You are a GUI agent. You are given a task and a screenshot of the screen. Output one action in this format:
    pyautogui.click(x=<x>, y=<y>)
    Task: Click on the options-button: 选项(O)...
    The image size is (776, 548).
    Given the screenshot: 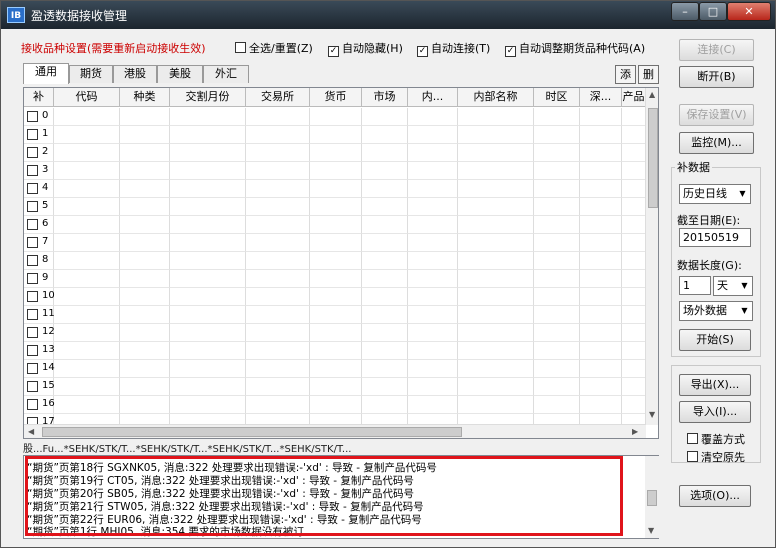 What is the action you would take?
    pyautogui.click(x=715, y=496)
    